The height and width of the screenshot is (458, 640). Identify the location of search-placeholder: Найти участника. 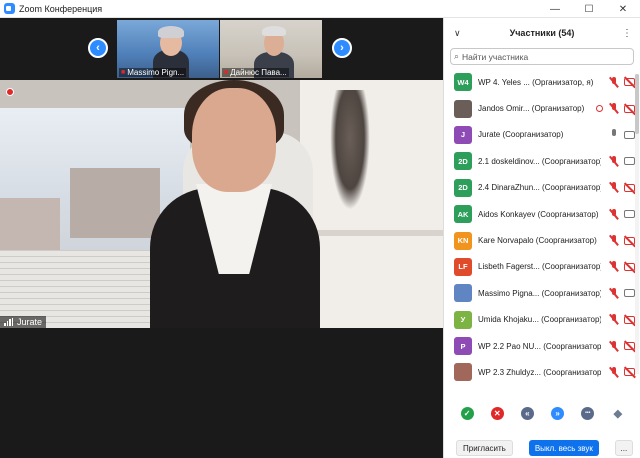
(495, 56).